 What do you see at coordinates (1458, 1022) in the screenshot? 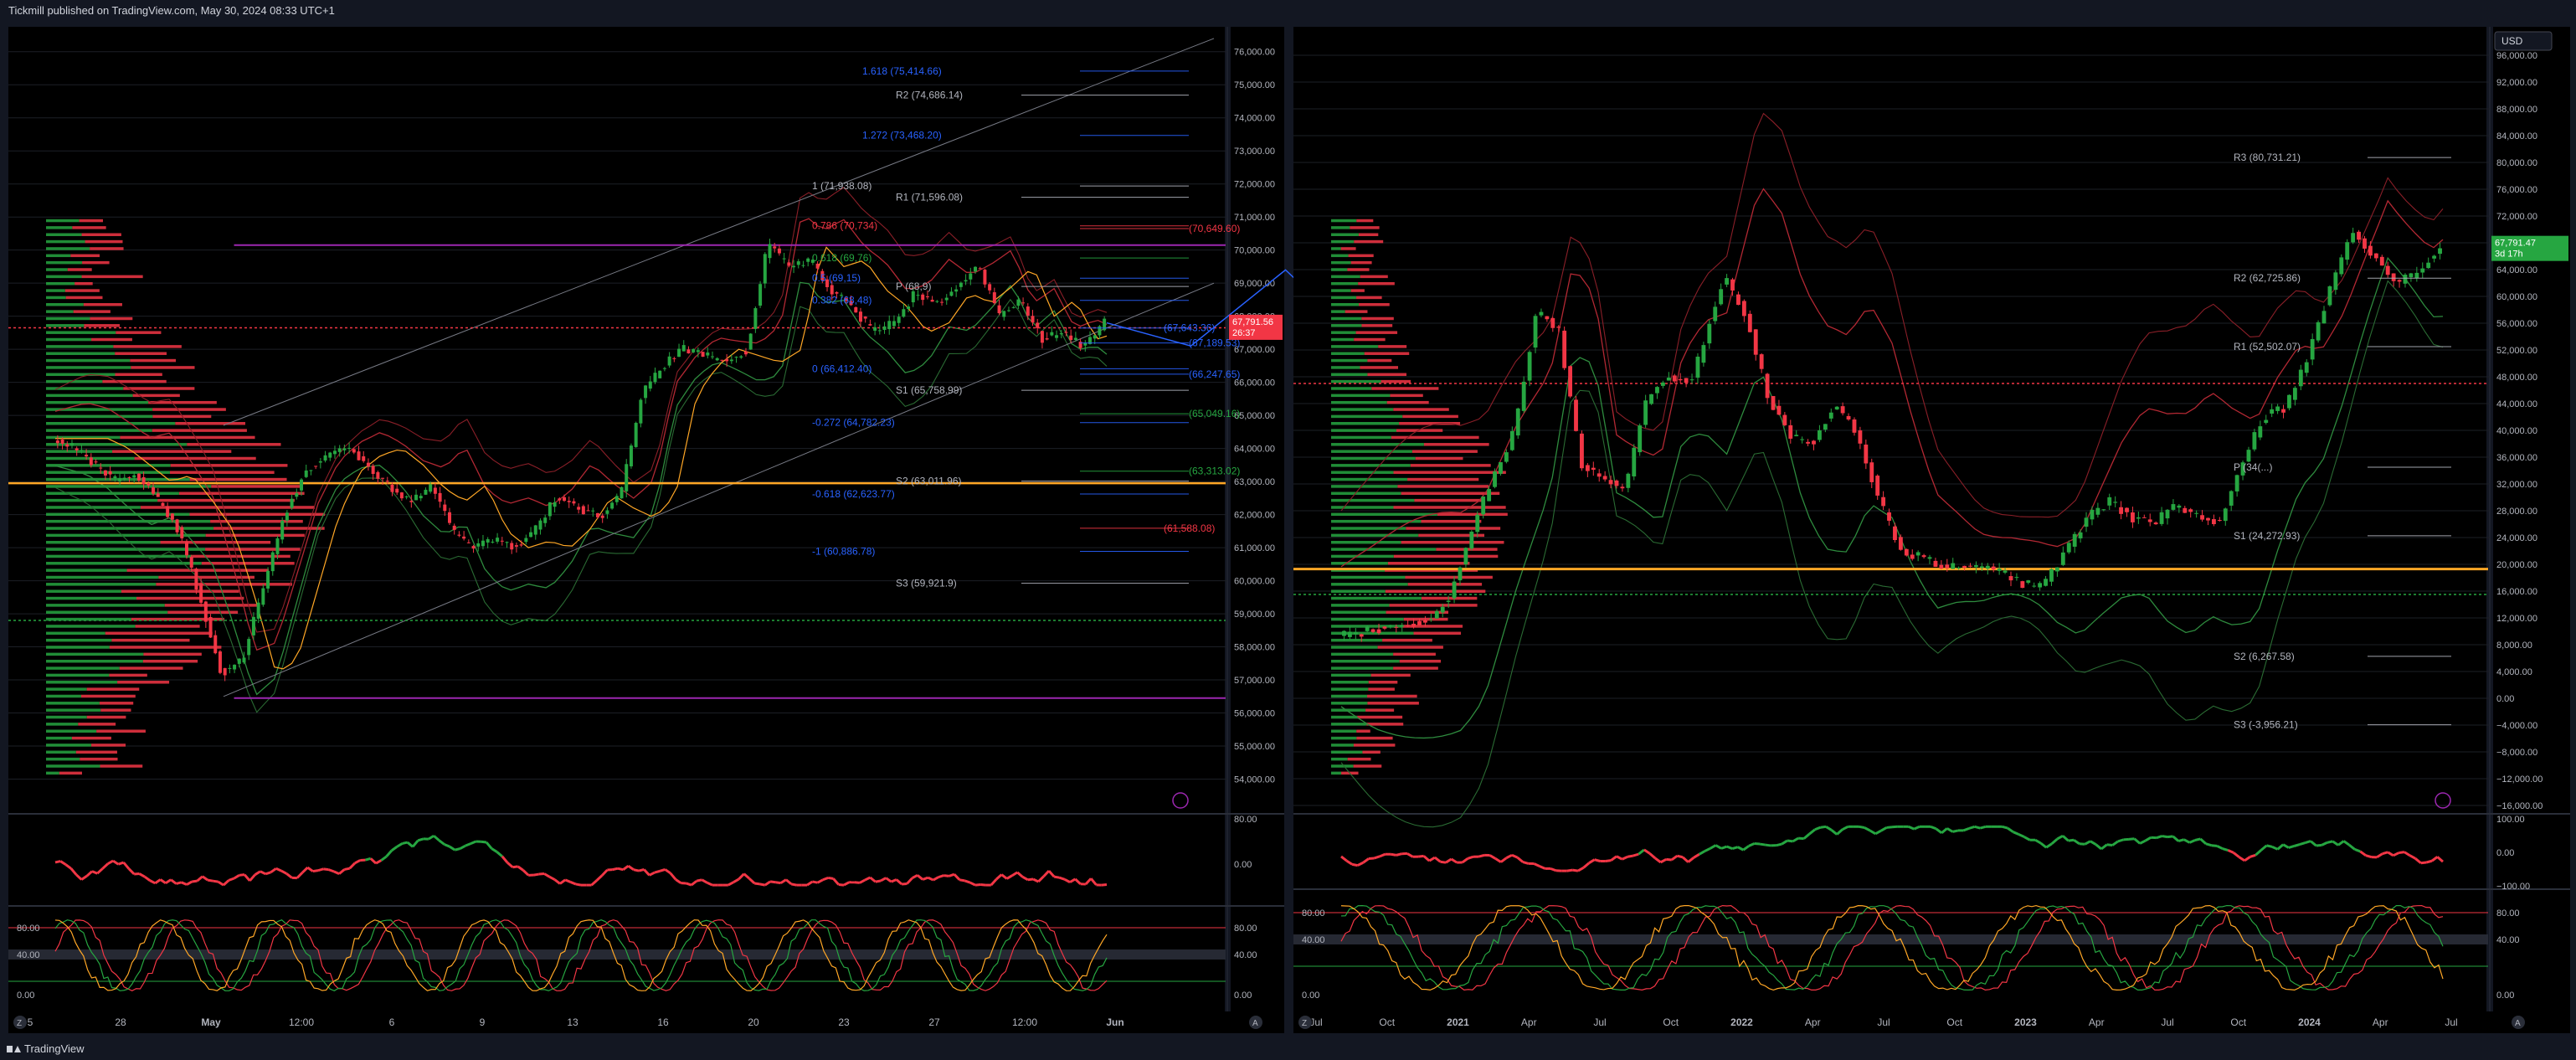
I see `x-tick-label: 2021` at bounding box center [1458, 1022].